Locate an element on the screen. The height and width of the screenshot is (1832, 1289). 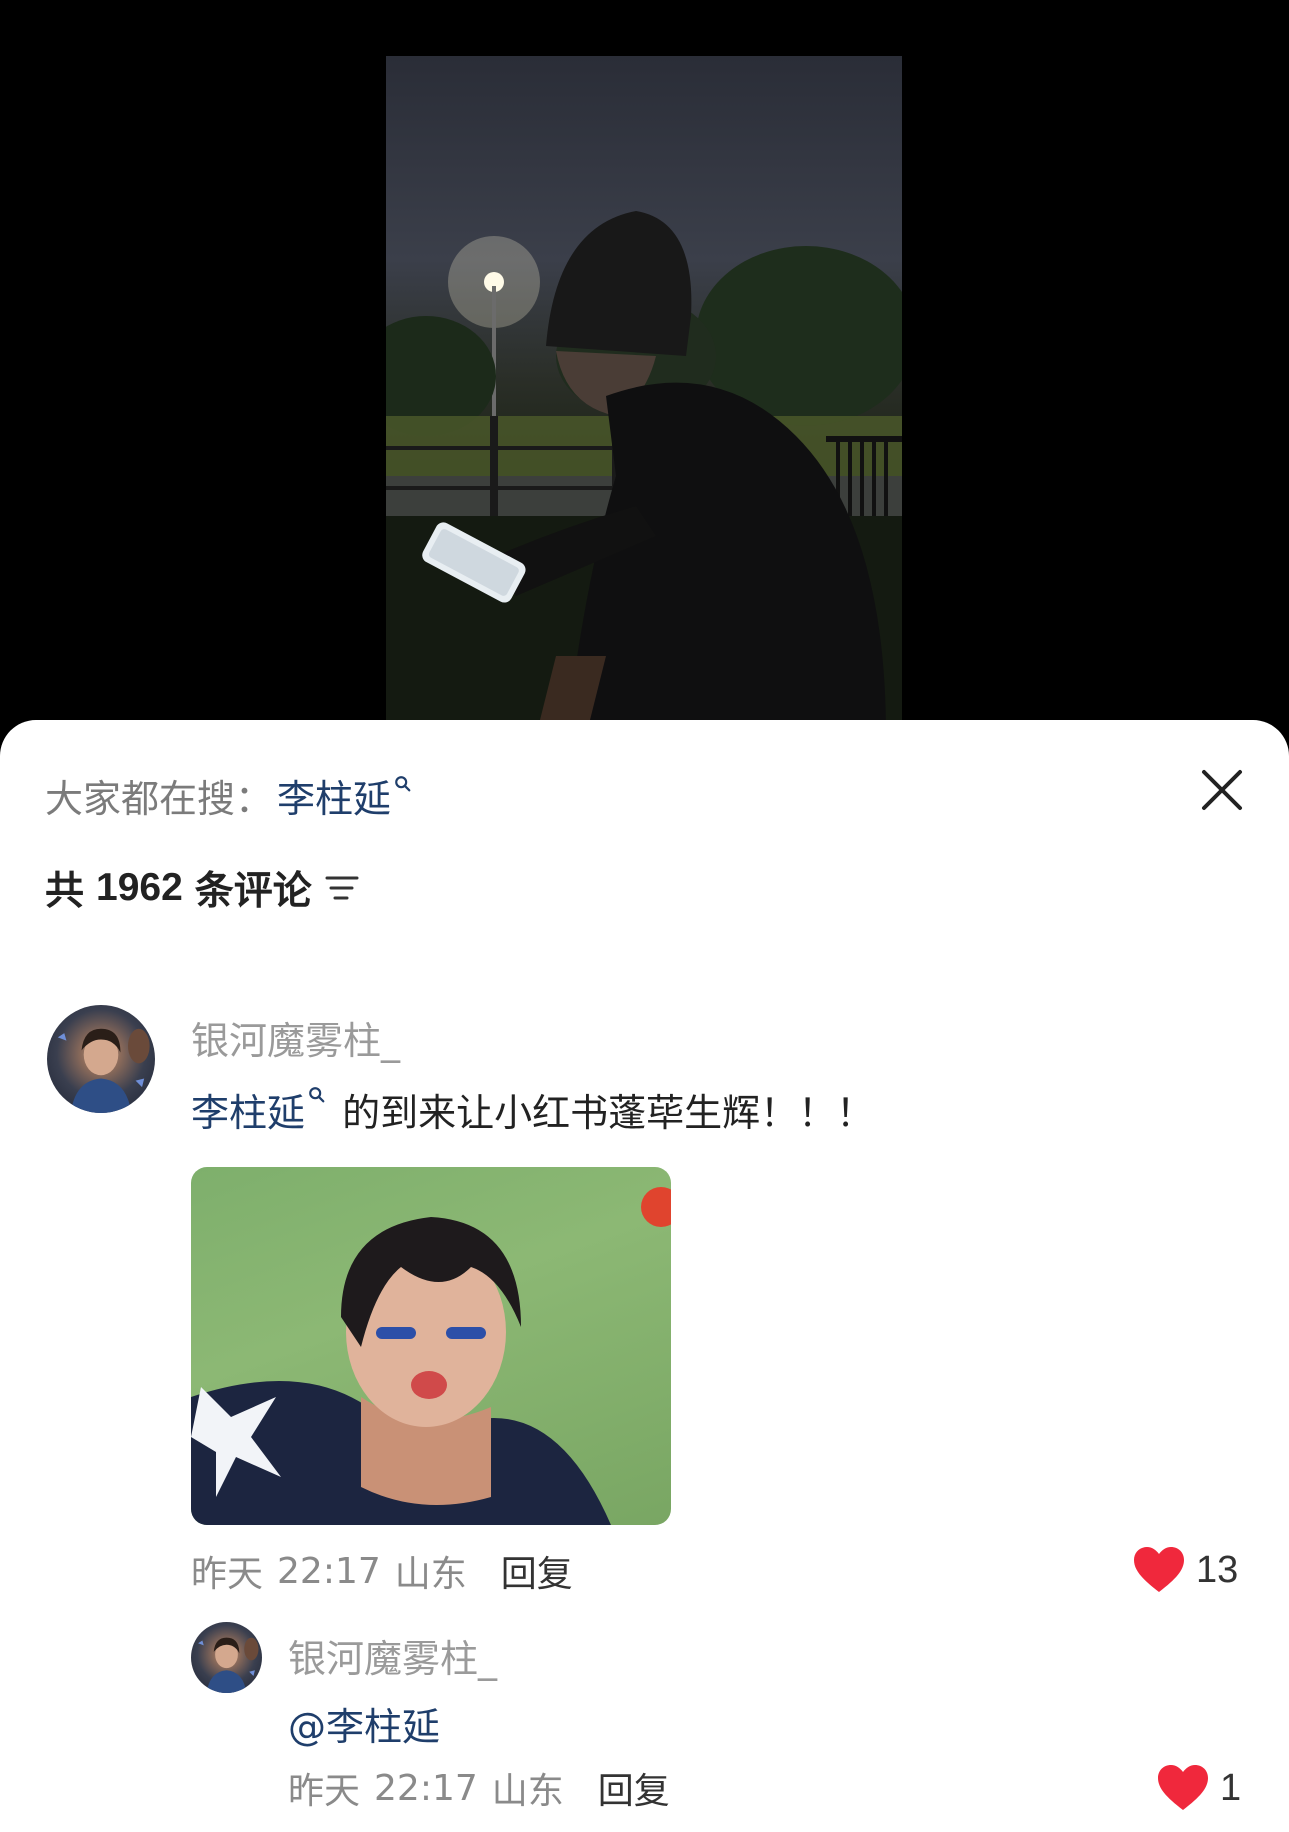
reply-date: 昨天 is located at coordinates (324, 1791).